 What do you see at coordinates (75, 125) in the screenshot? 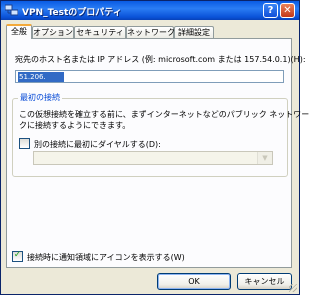
I see `first-connect-description-line2: クに接続するようにできます。` at bounding box center [75, 125].